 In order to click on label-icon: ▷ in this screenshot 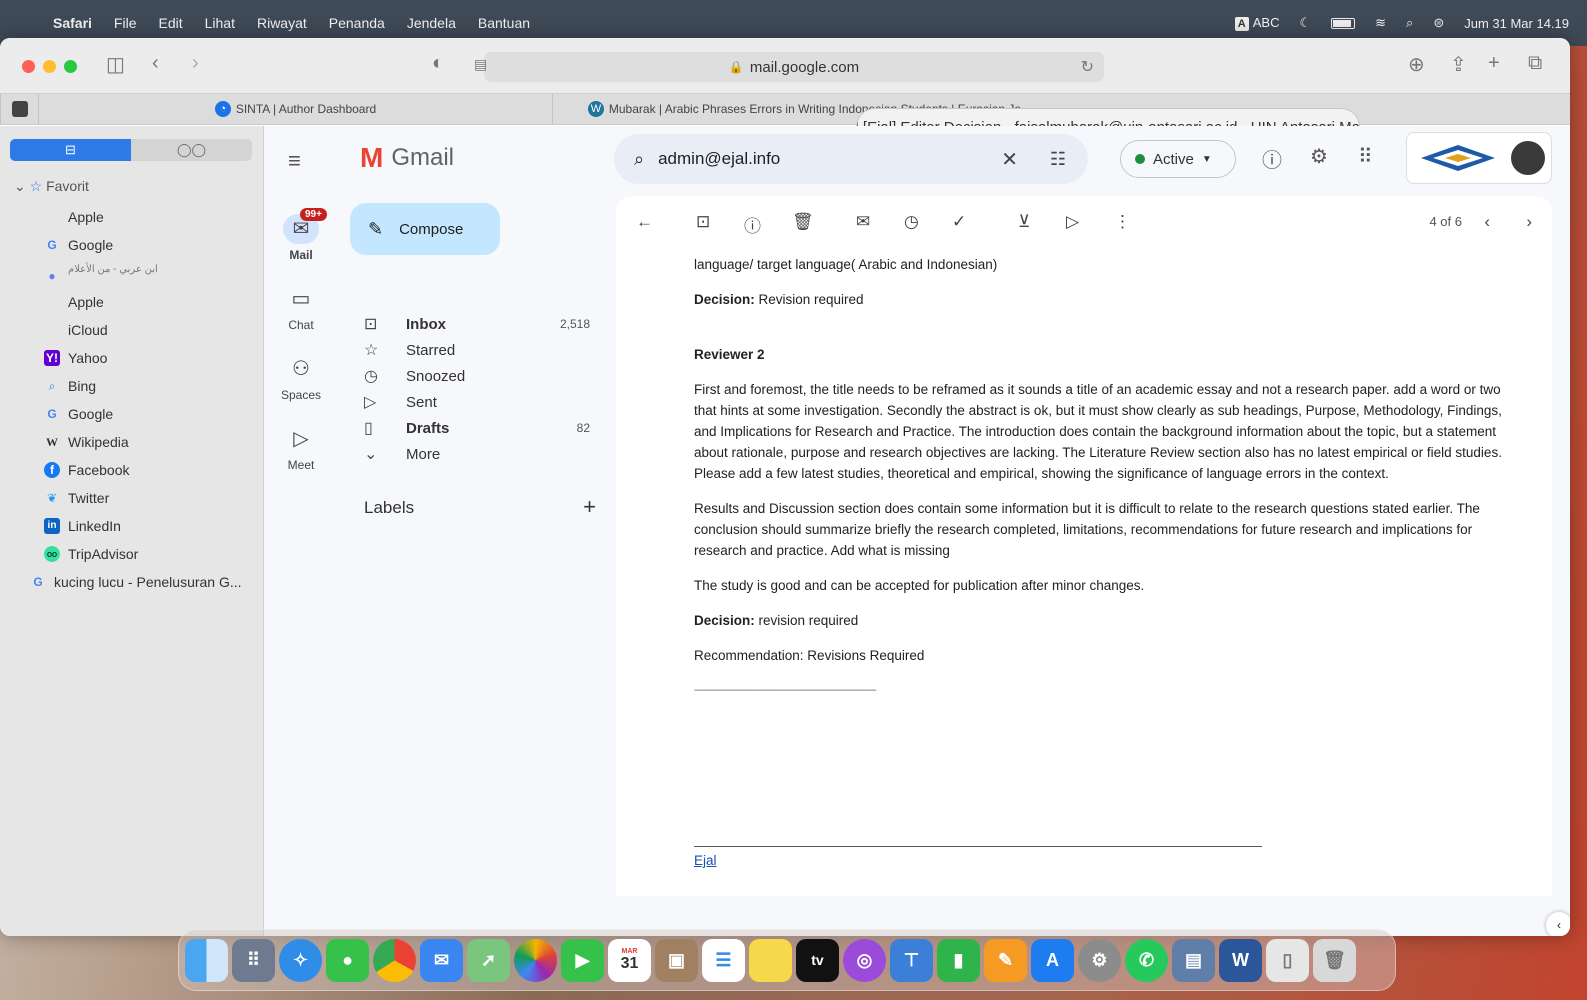, I will do `click(1072, 222)`.